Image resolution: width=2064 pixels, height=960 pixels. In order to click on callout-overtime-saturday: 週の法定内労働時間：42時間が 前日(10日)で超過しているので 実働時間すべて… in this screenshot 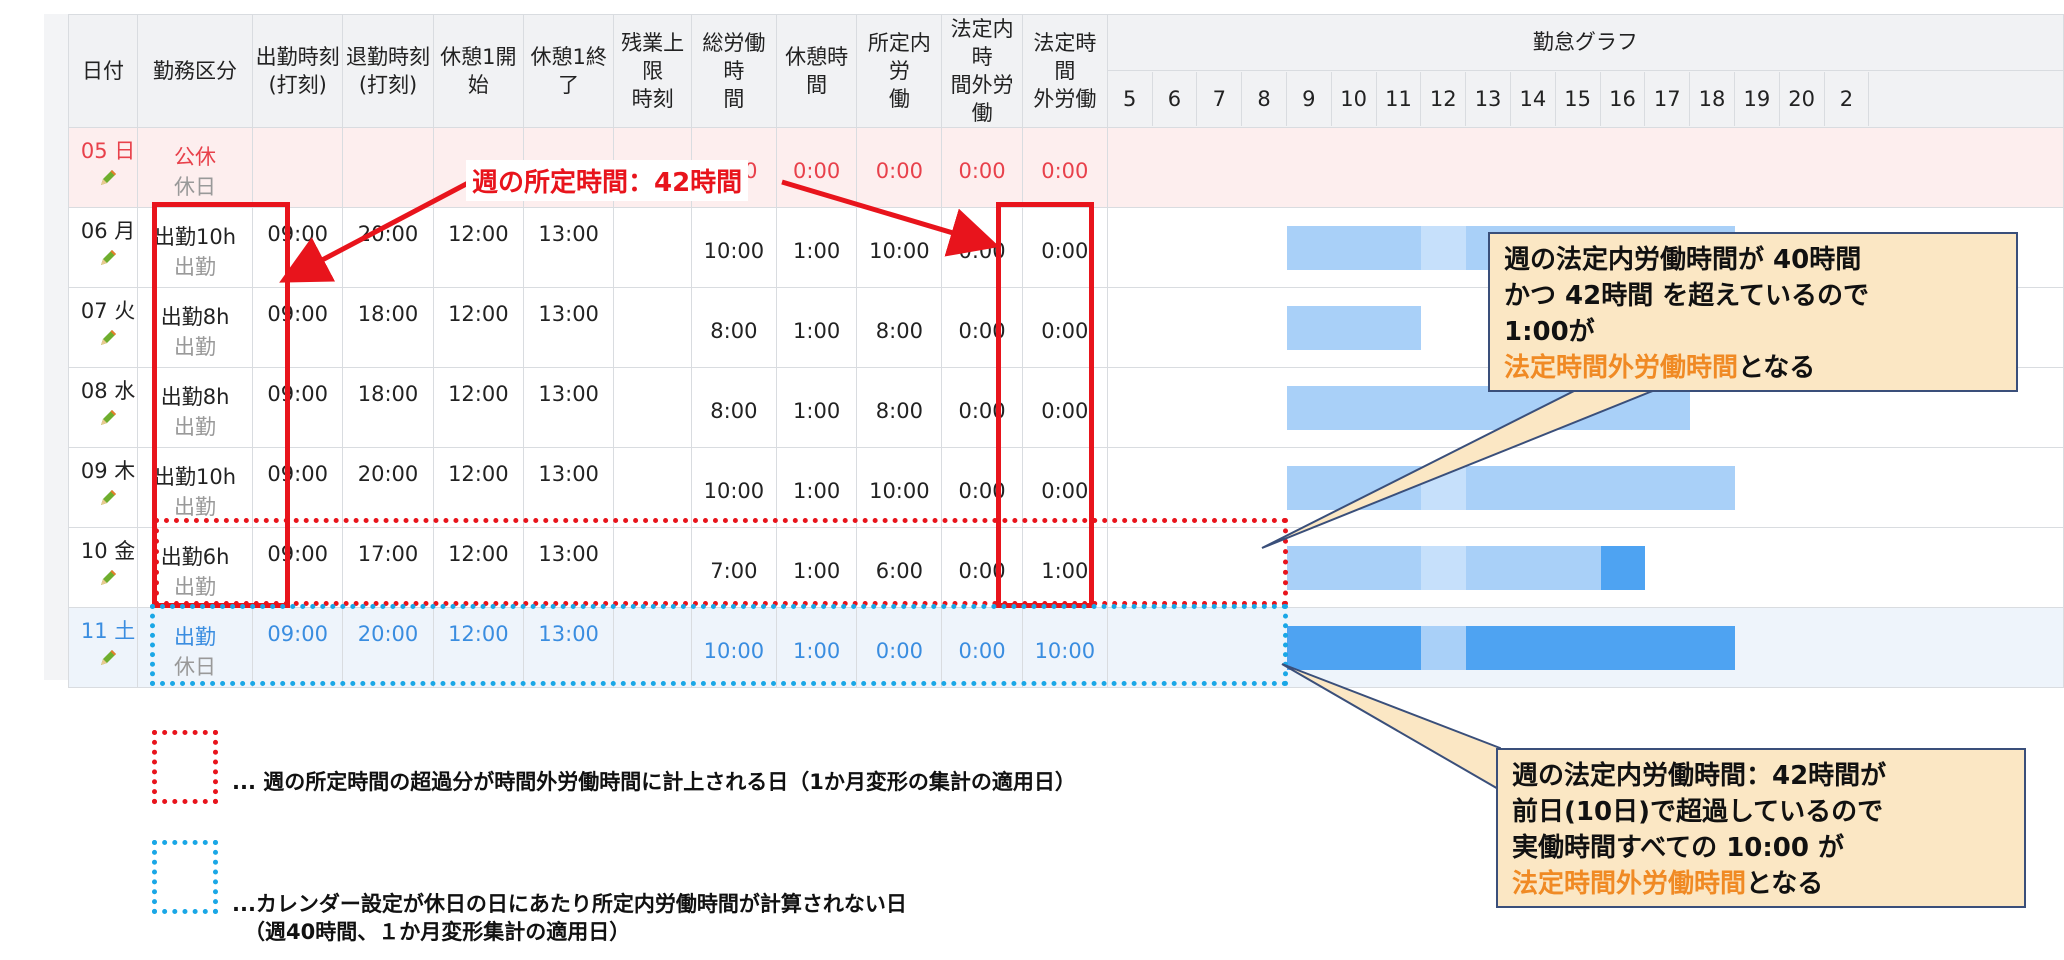, I will do `click(1761, 828)`.